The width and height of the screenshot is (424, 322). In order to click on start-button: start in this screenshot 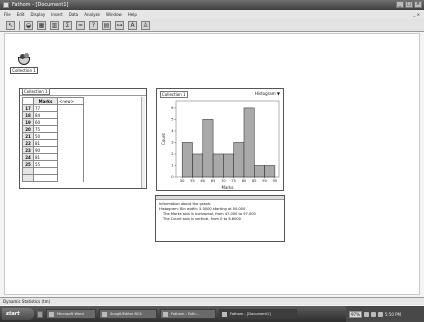, I will do `click(18, 314)`.